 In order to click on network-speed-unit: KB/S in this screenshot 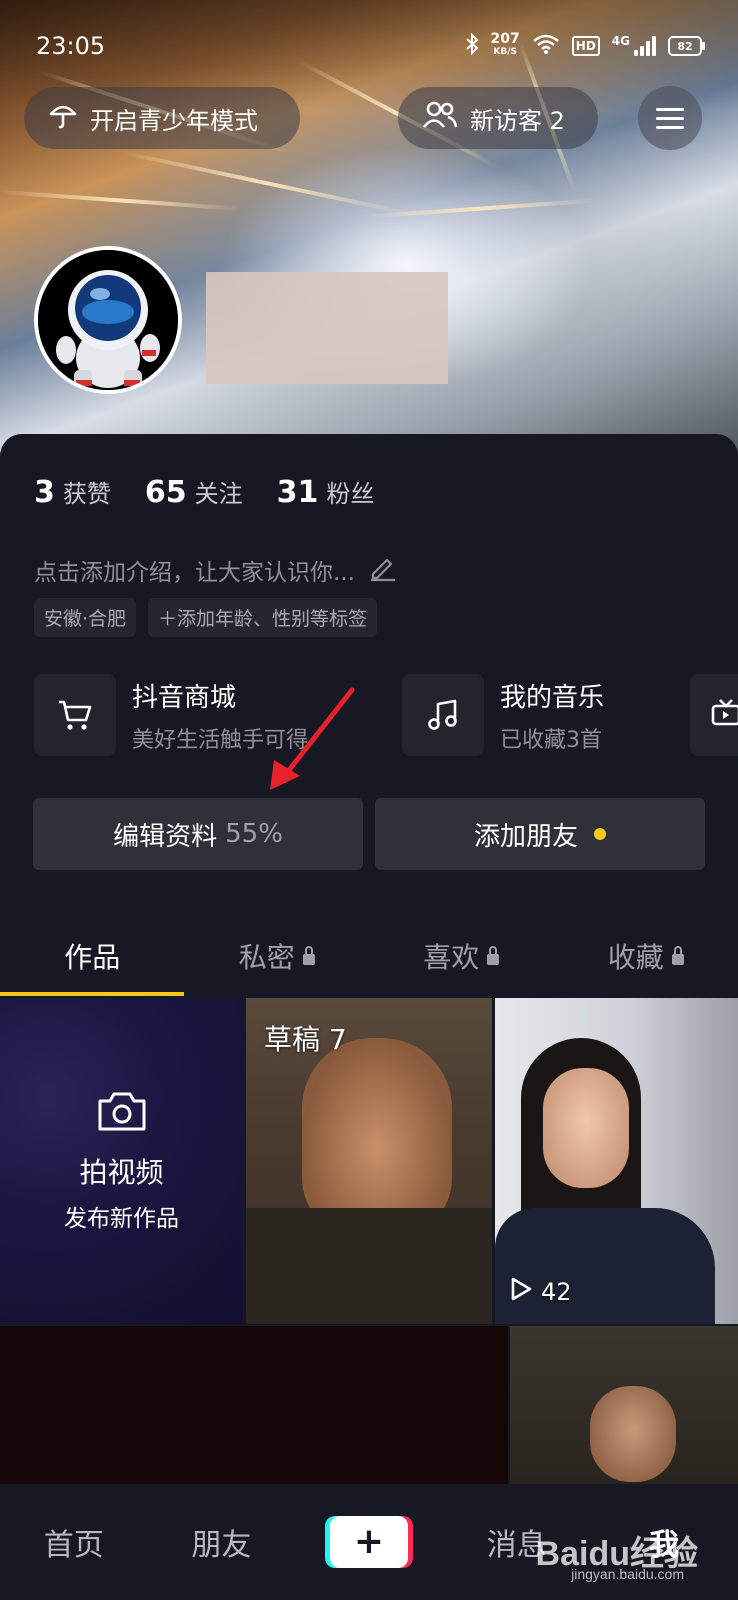, I will do `click(505, 52)`.